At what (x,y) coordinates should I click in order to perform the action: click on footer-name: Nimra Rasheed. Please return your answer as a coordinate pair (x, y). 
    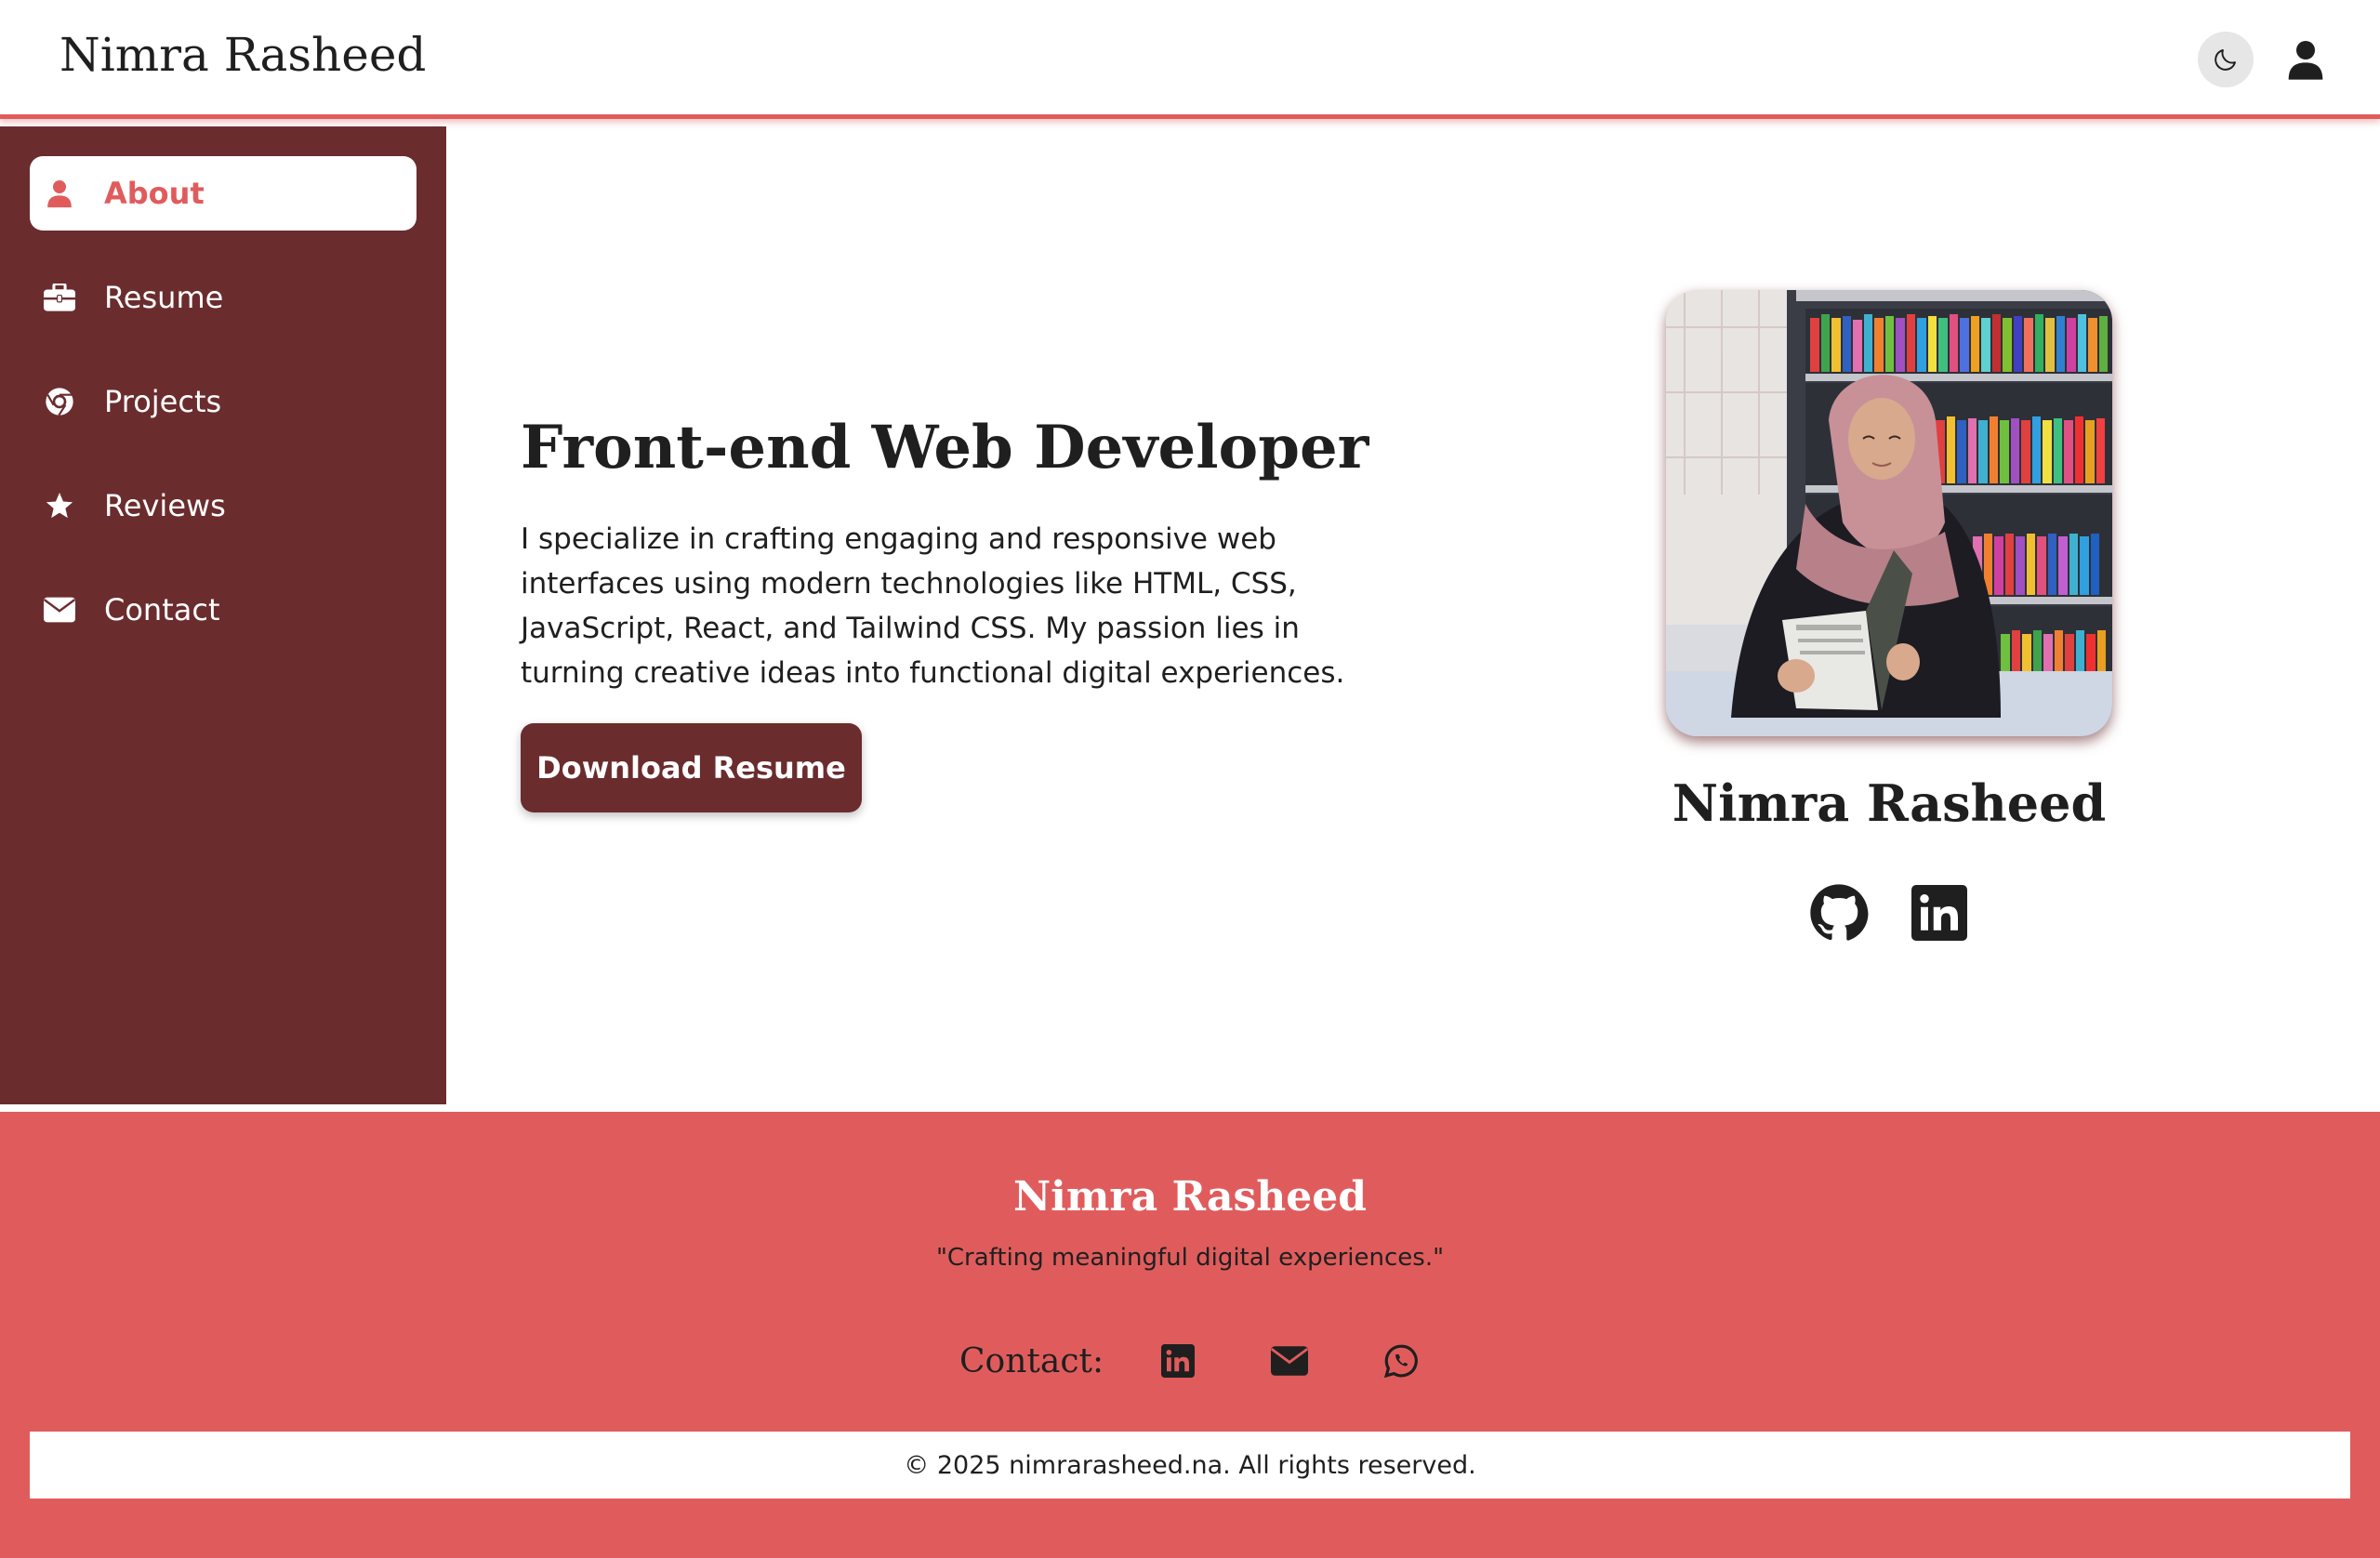
    Looking at the image, I should click on (1190, 1197).